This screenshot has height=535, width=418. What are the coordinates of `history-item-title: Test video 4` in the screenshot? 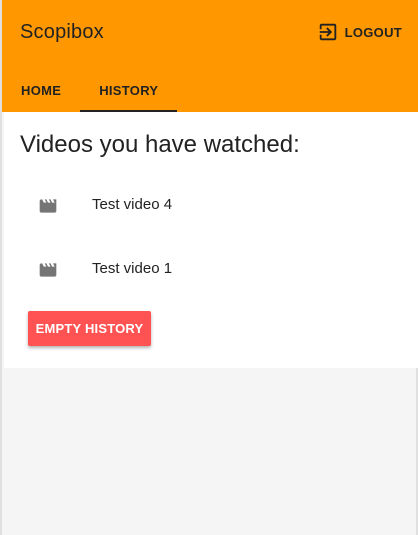 It's located at (132, 204).